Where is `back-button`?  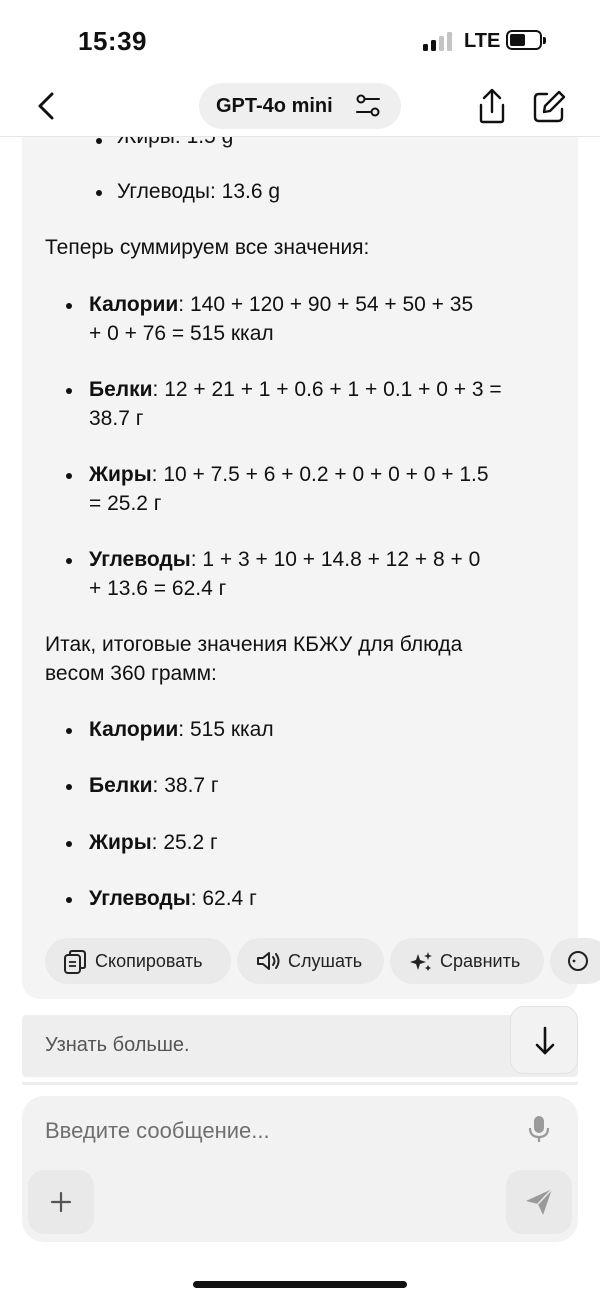 back-button is located at coordinates (48, 106).